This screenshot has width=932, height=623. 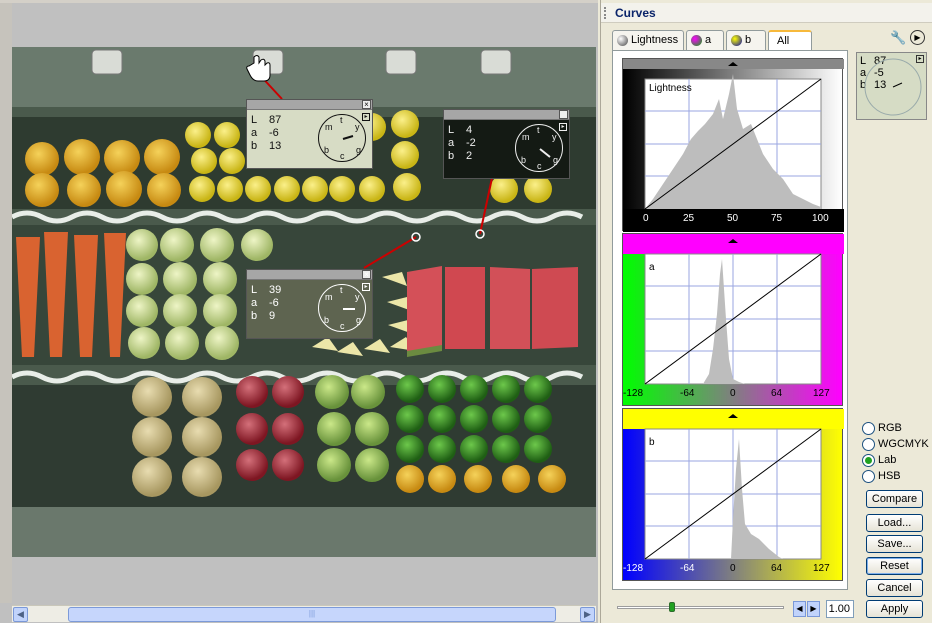 What do you see at coordinates (903, 444) in the screenshot?
I see `radio-label: WGCMYK` at bounding box center [903, 444].